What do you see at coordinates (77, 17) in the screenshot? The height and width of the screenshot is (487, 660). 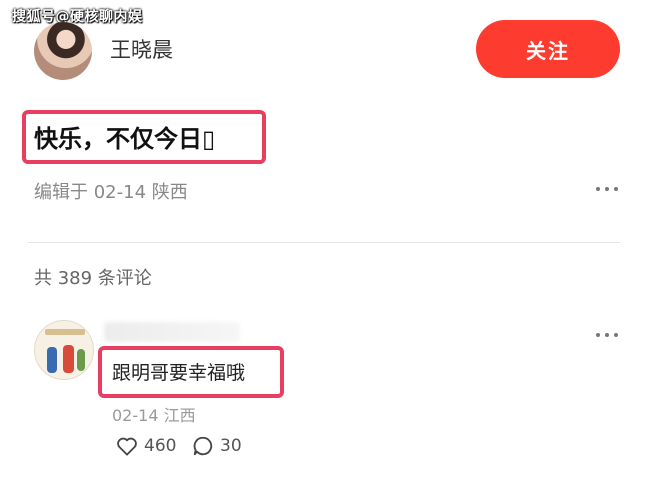 I see `watermark: 搜狐号@硬核聊内娱` at bounding box center [77, 17].